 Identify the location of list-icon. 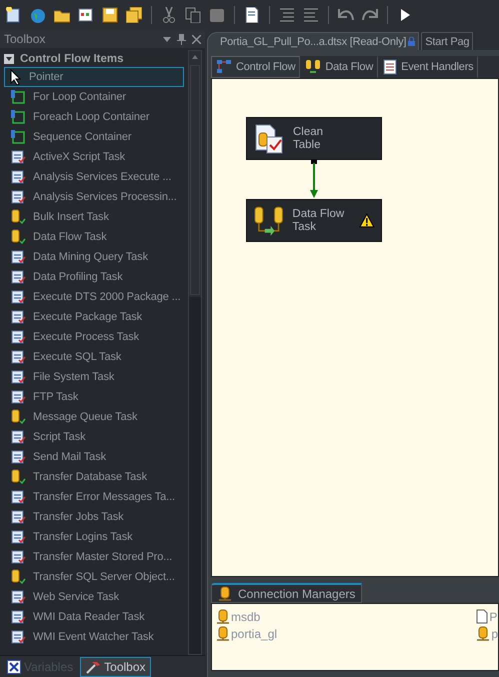
(390, 67).